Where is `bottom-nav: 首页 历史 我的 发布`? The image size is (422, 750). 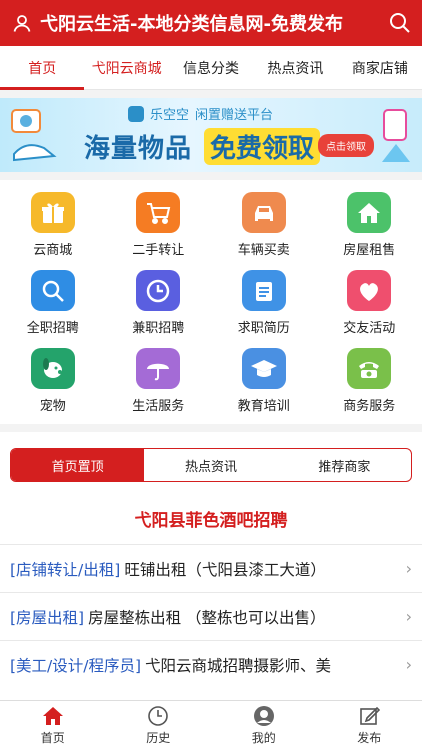 bottom-nav: 首页 历史 我的 发布 is located at coordinates (211, 725).